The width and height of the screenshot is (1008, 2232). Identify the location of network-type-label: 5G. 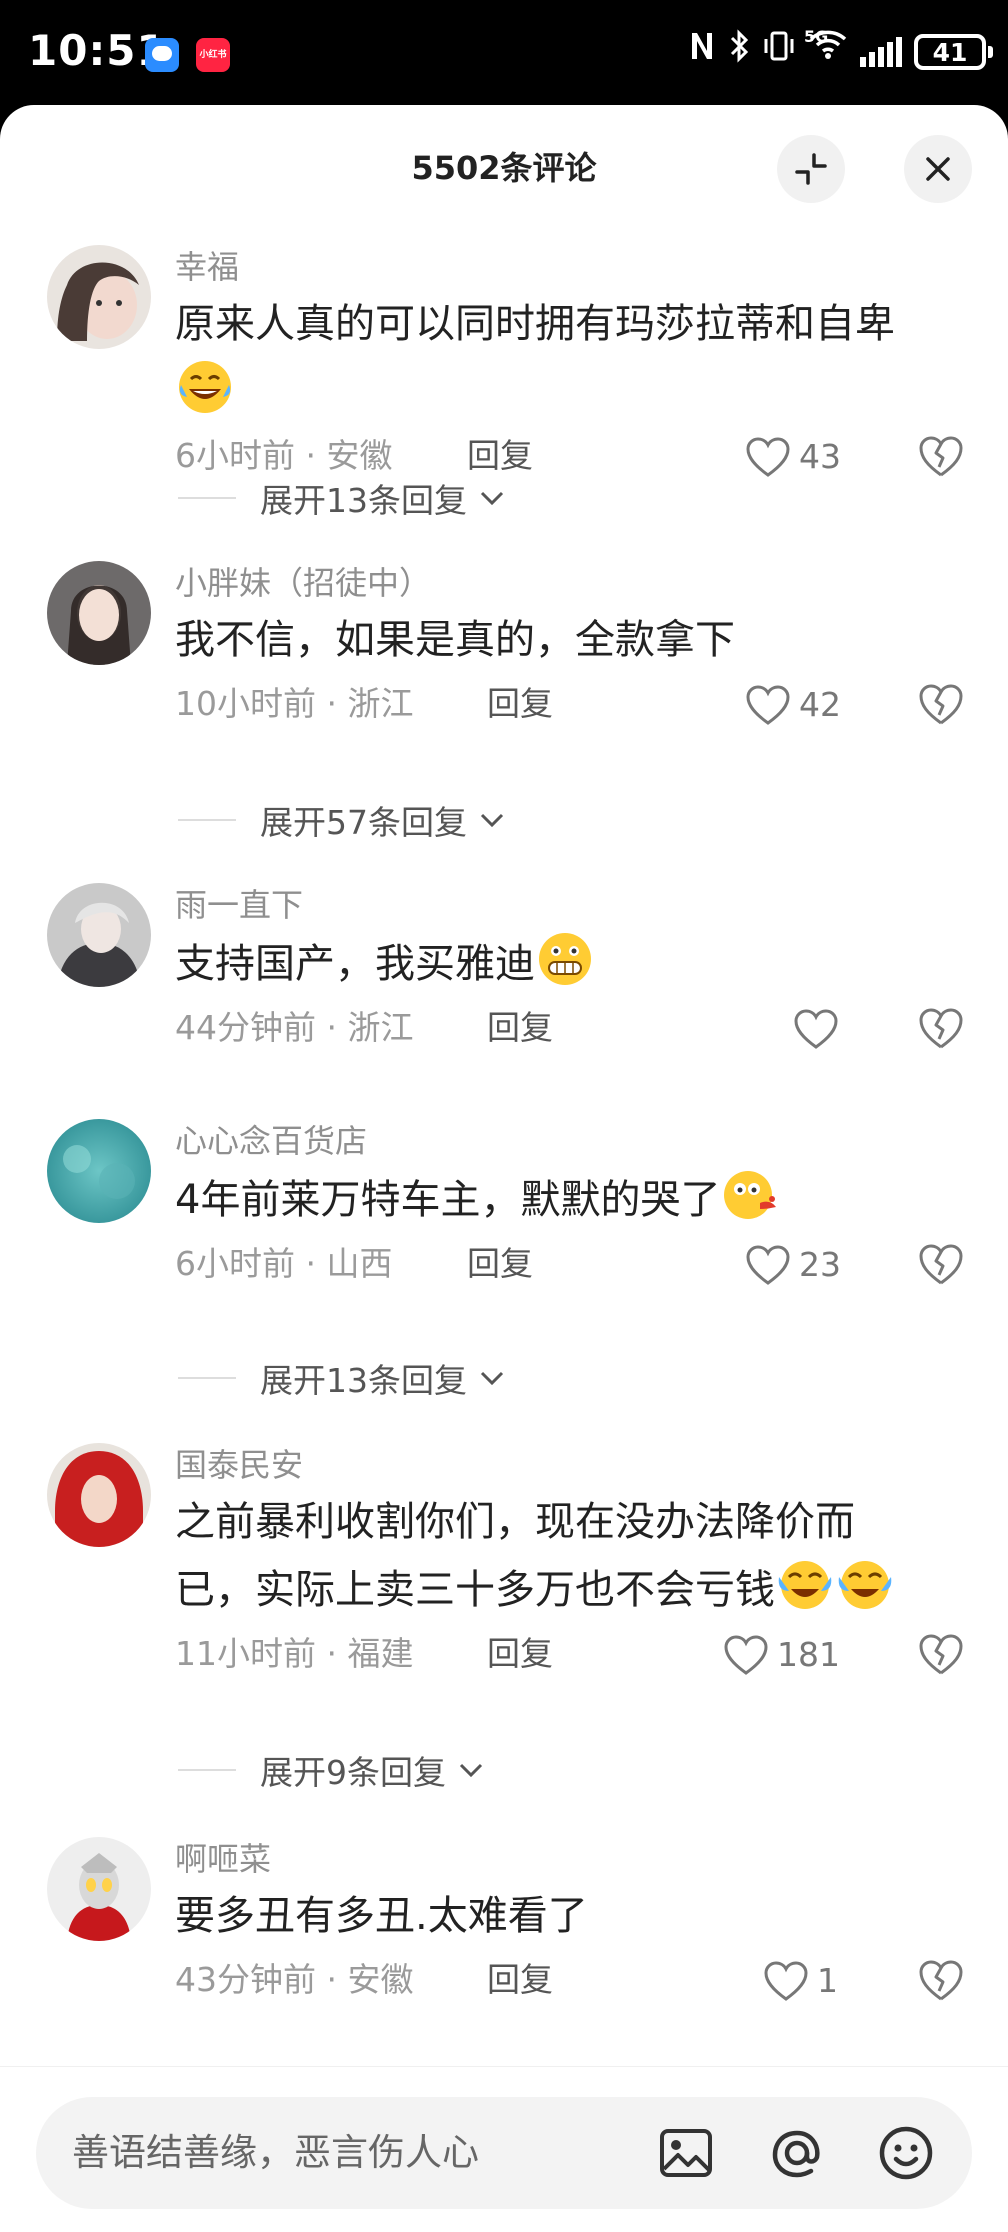
(816, 36).